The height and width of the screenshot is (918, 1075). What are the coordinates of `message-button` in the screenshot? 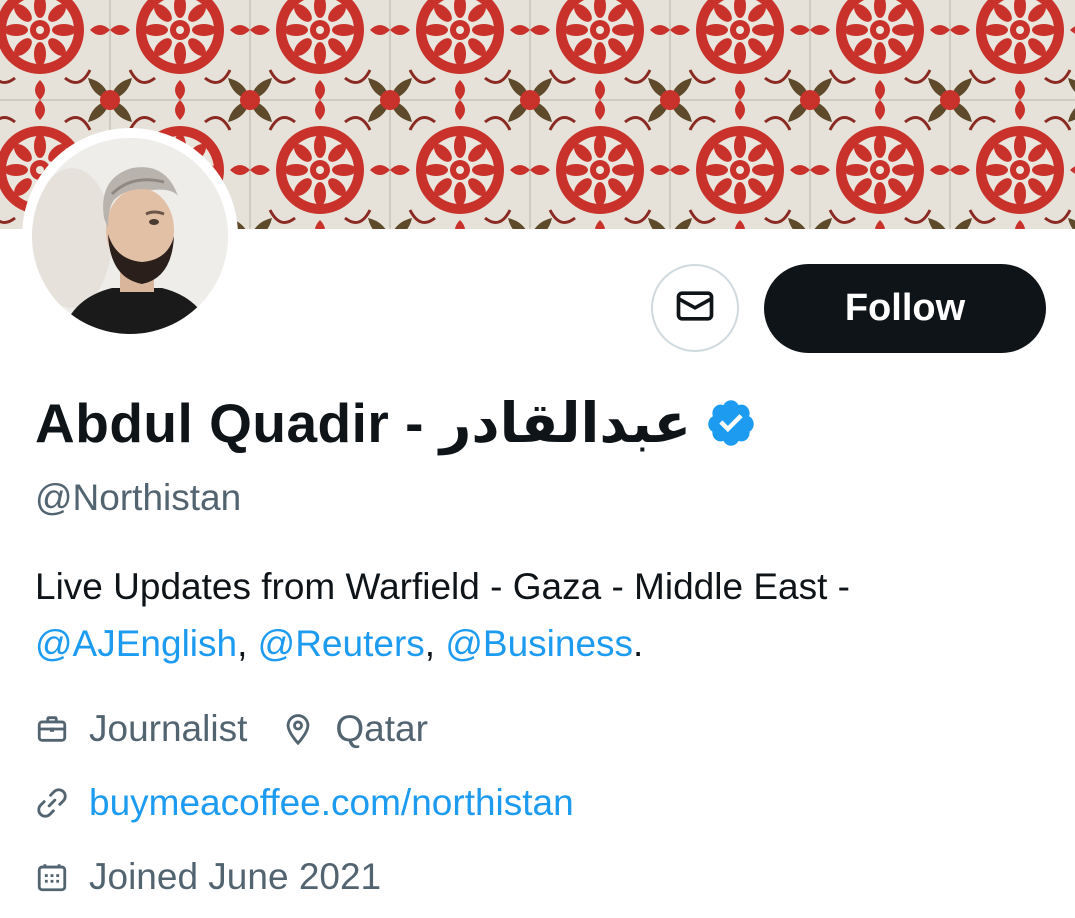 It's located at (695, 308).